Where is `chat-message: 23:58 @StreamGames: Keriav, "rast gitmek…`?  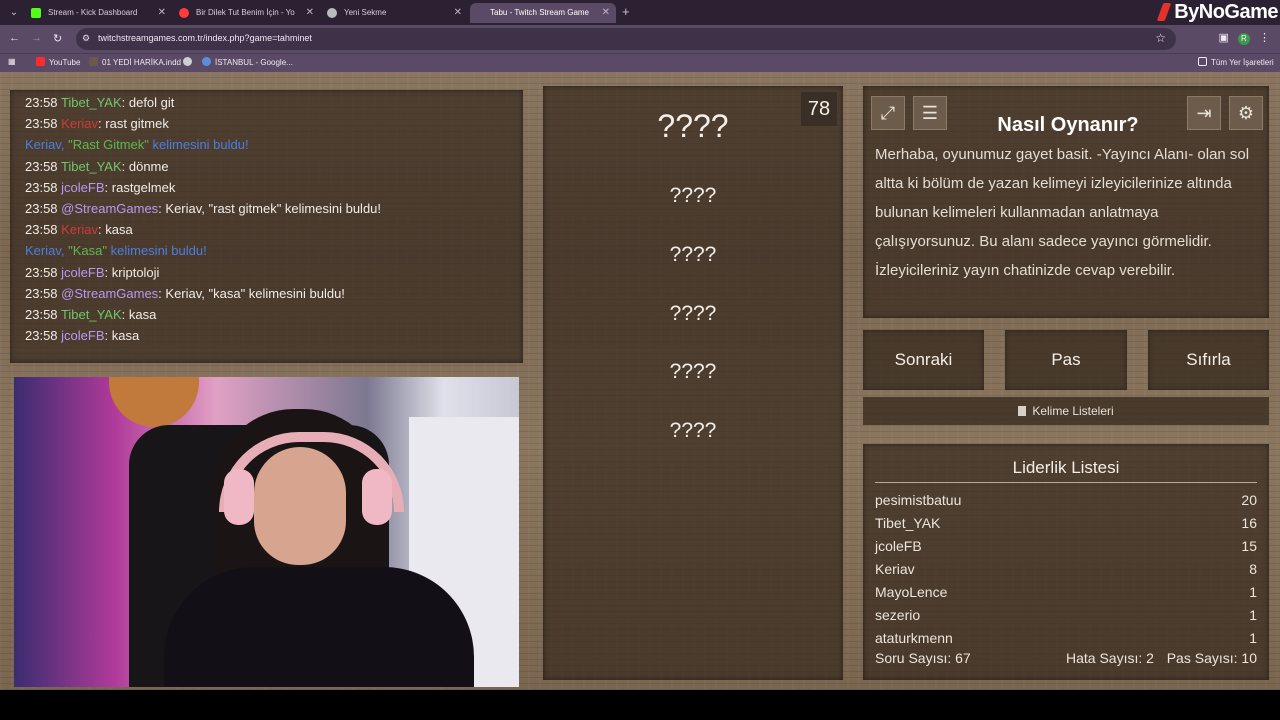
chat-message: 23:58 @StreamGames: Keriav, "rast gitmek… is located at coordinates (203, 208).